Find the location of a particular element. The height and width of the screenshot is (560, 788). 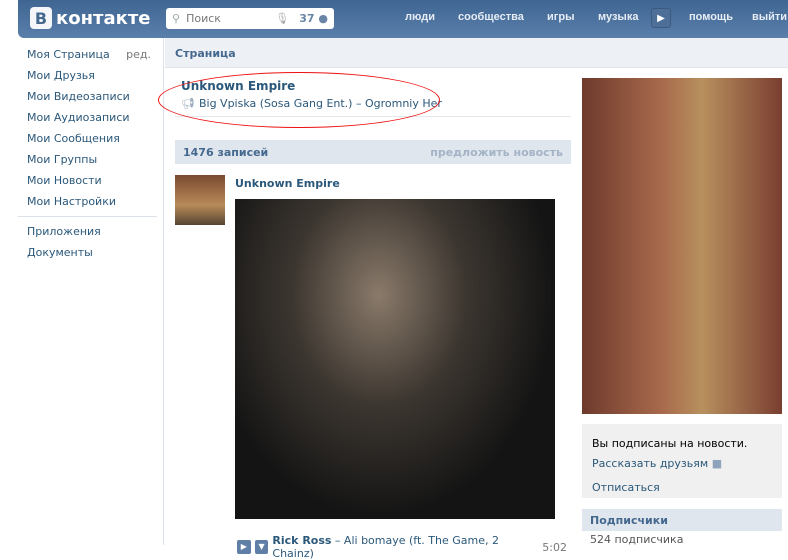

tell-friends-link: Рассказать друзьям ■ is located at coordinates (682, 464).